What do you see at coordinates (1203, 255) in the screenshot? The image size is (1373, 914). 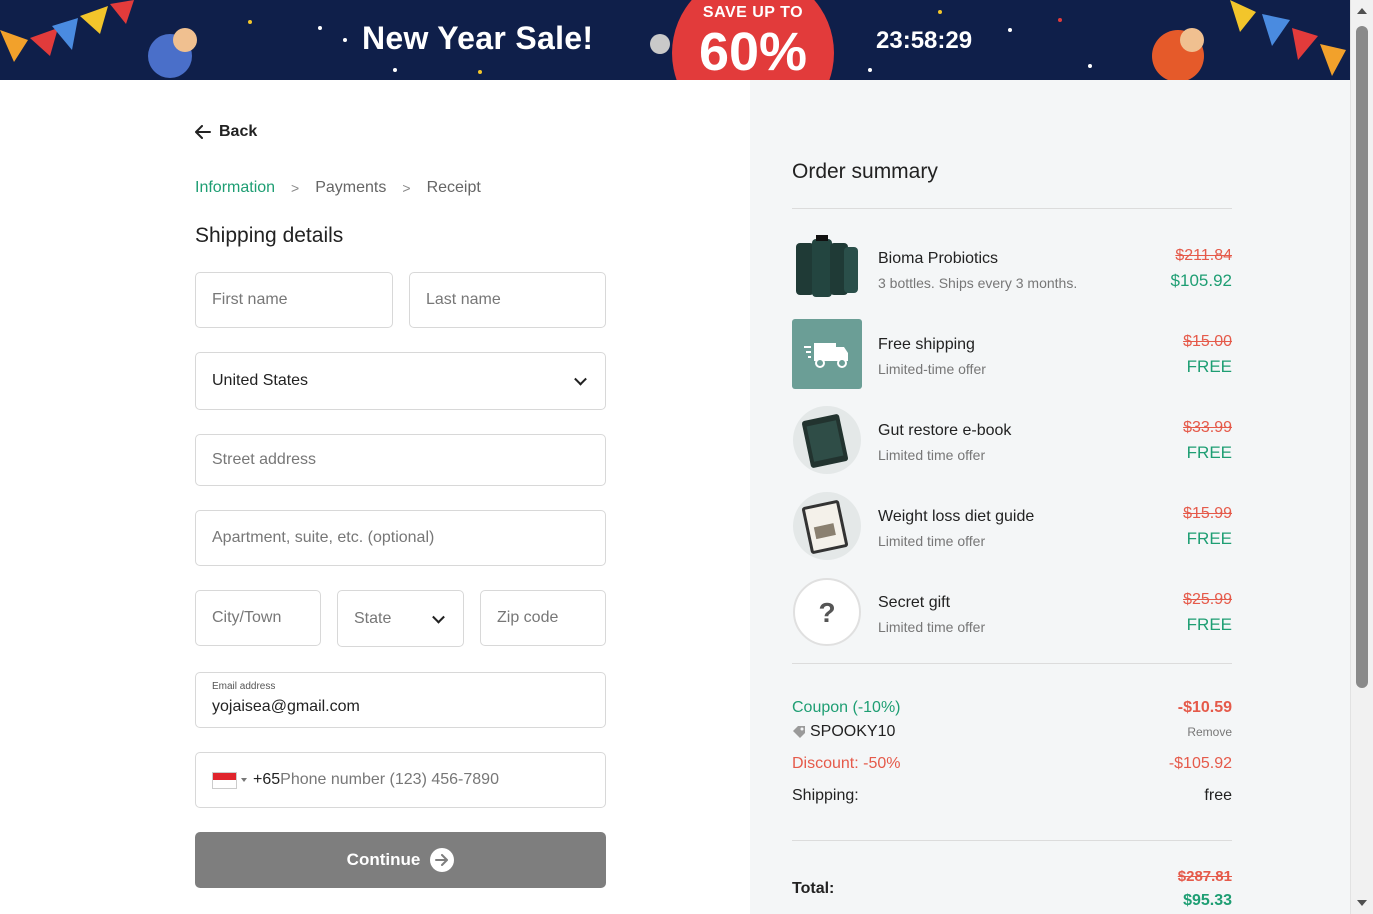 I see `item-old-price: $211.84` at bounding box center [1203, 255].